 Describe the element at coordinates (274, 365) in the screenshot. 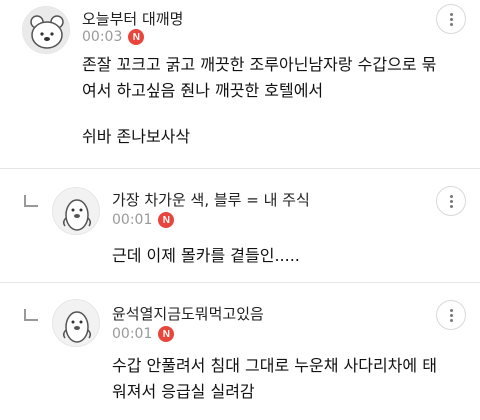

I see `comment-line: 수갑 안풀려서 침대 그대로 누운채 사다리차에 태` at that location.